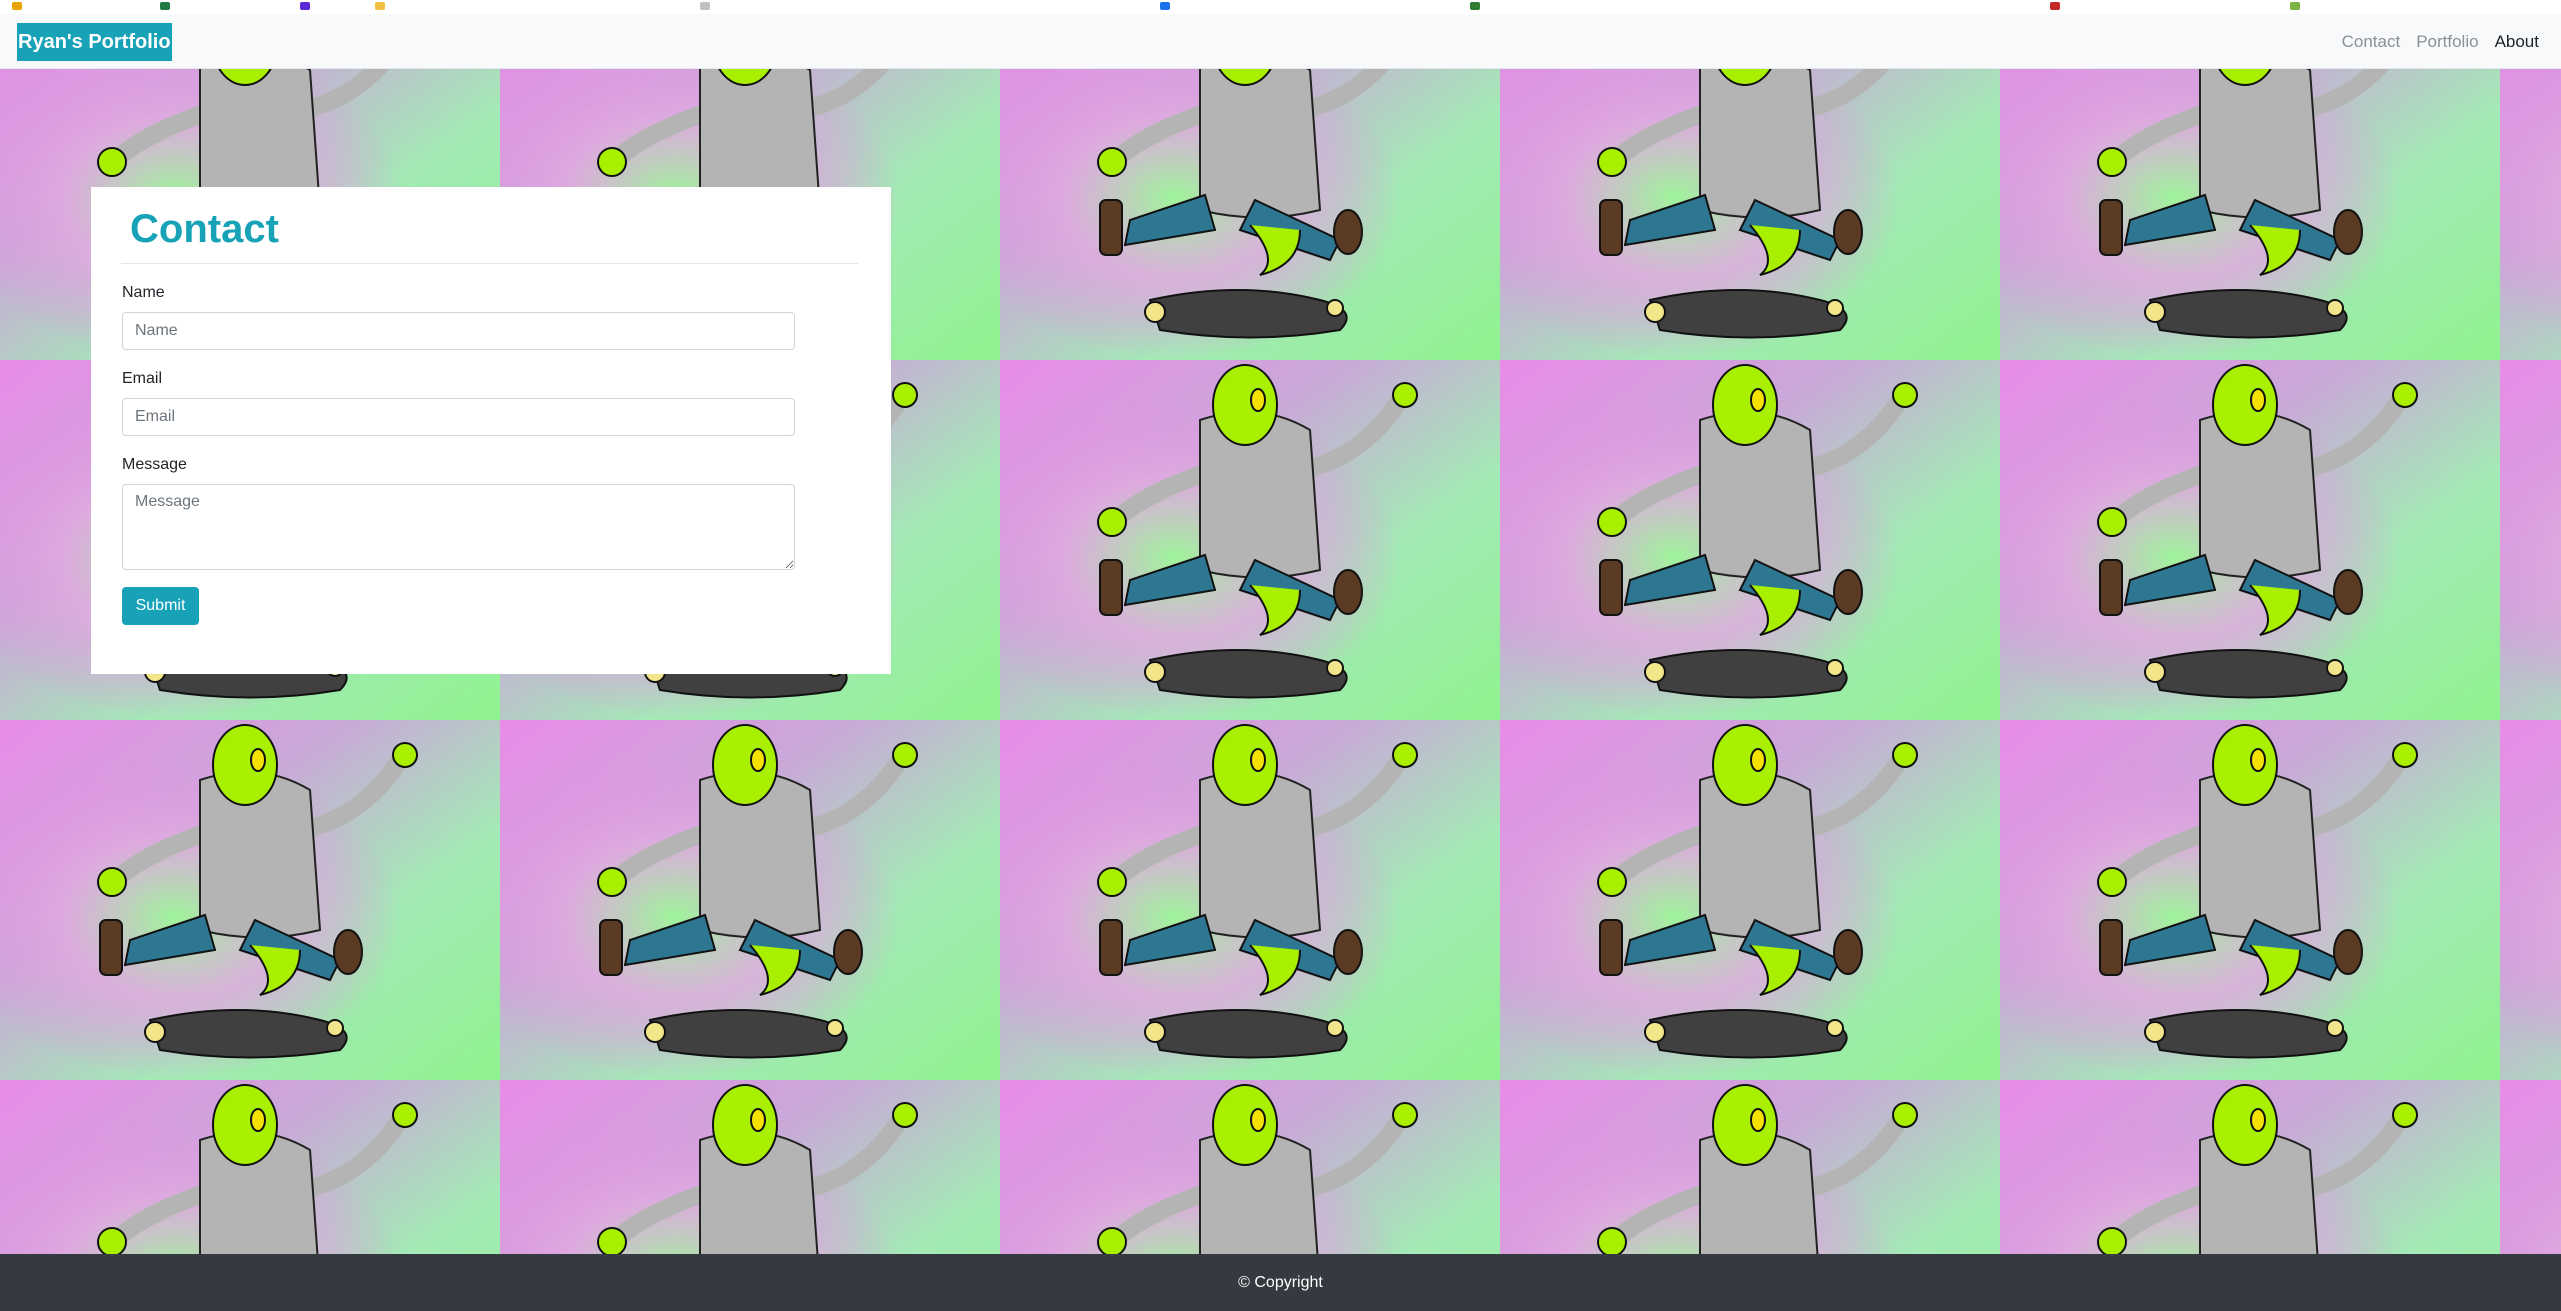 Image resolution: width=2561 pixels, height=1311 pixels. Describe the element at coordinates (458, 527) in the screenshot. I see `message-textarea` at that location.